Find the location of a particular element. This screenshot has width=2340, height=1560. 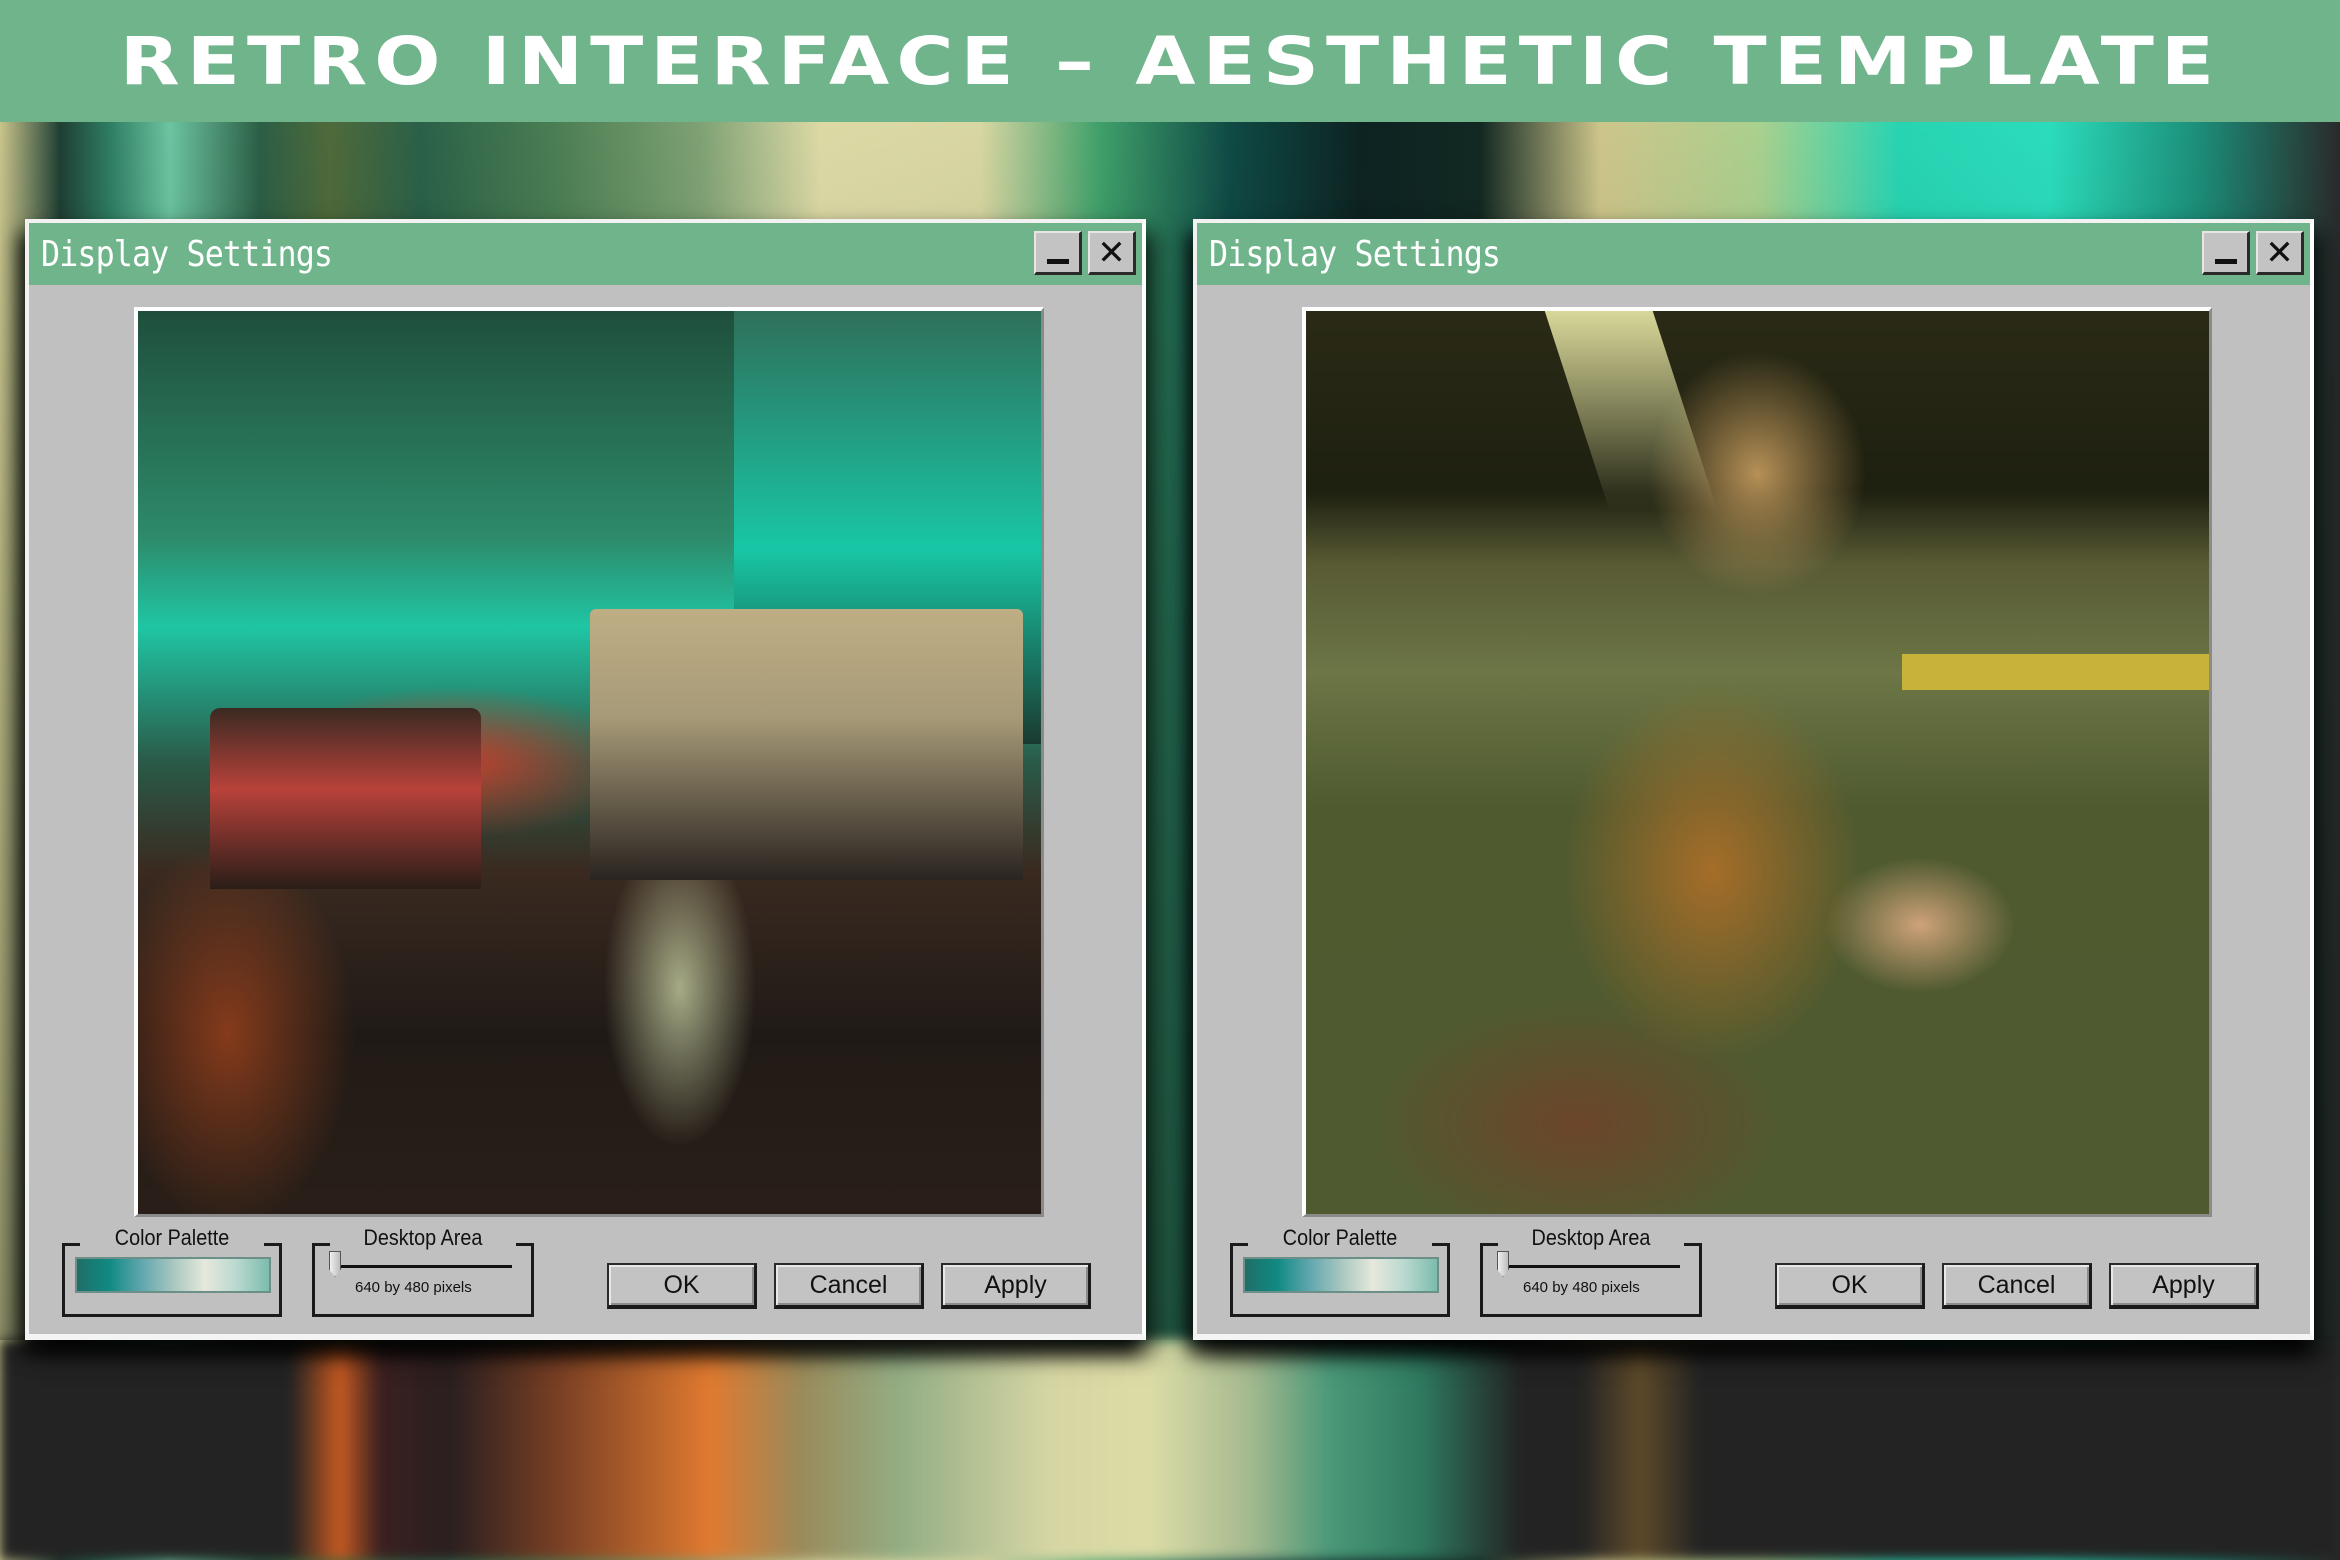

photo-car is located at coordinates (346, 798).